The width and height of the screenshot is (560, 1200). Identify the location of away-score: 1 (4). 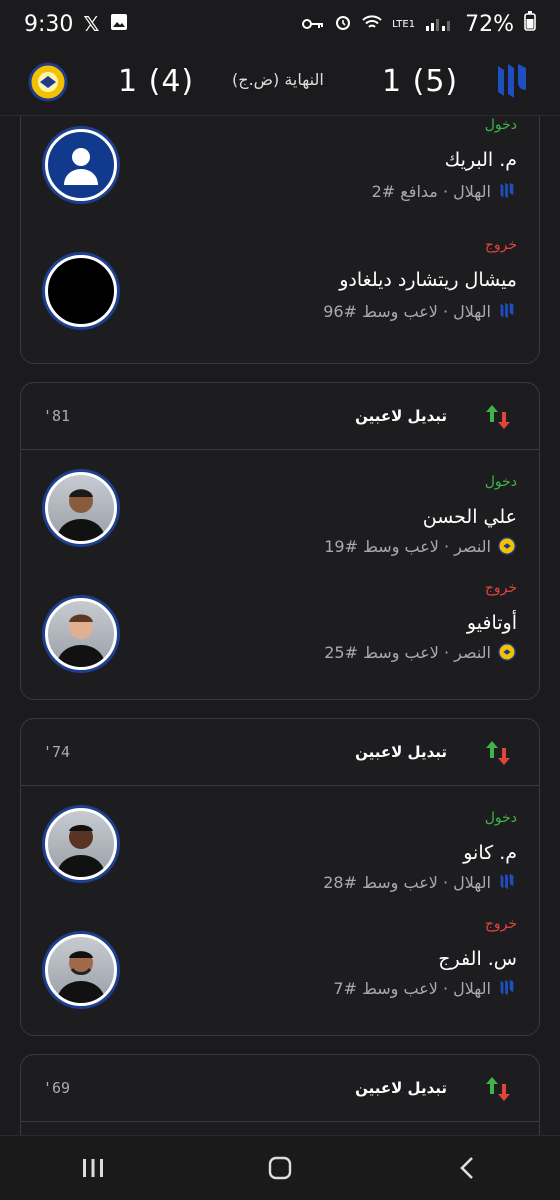
(156, 81).